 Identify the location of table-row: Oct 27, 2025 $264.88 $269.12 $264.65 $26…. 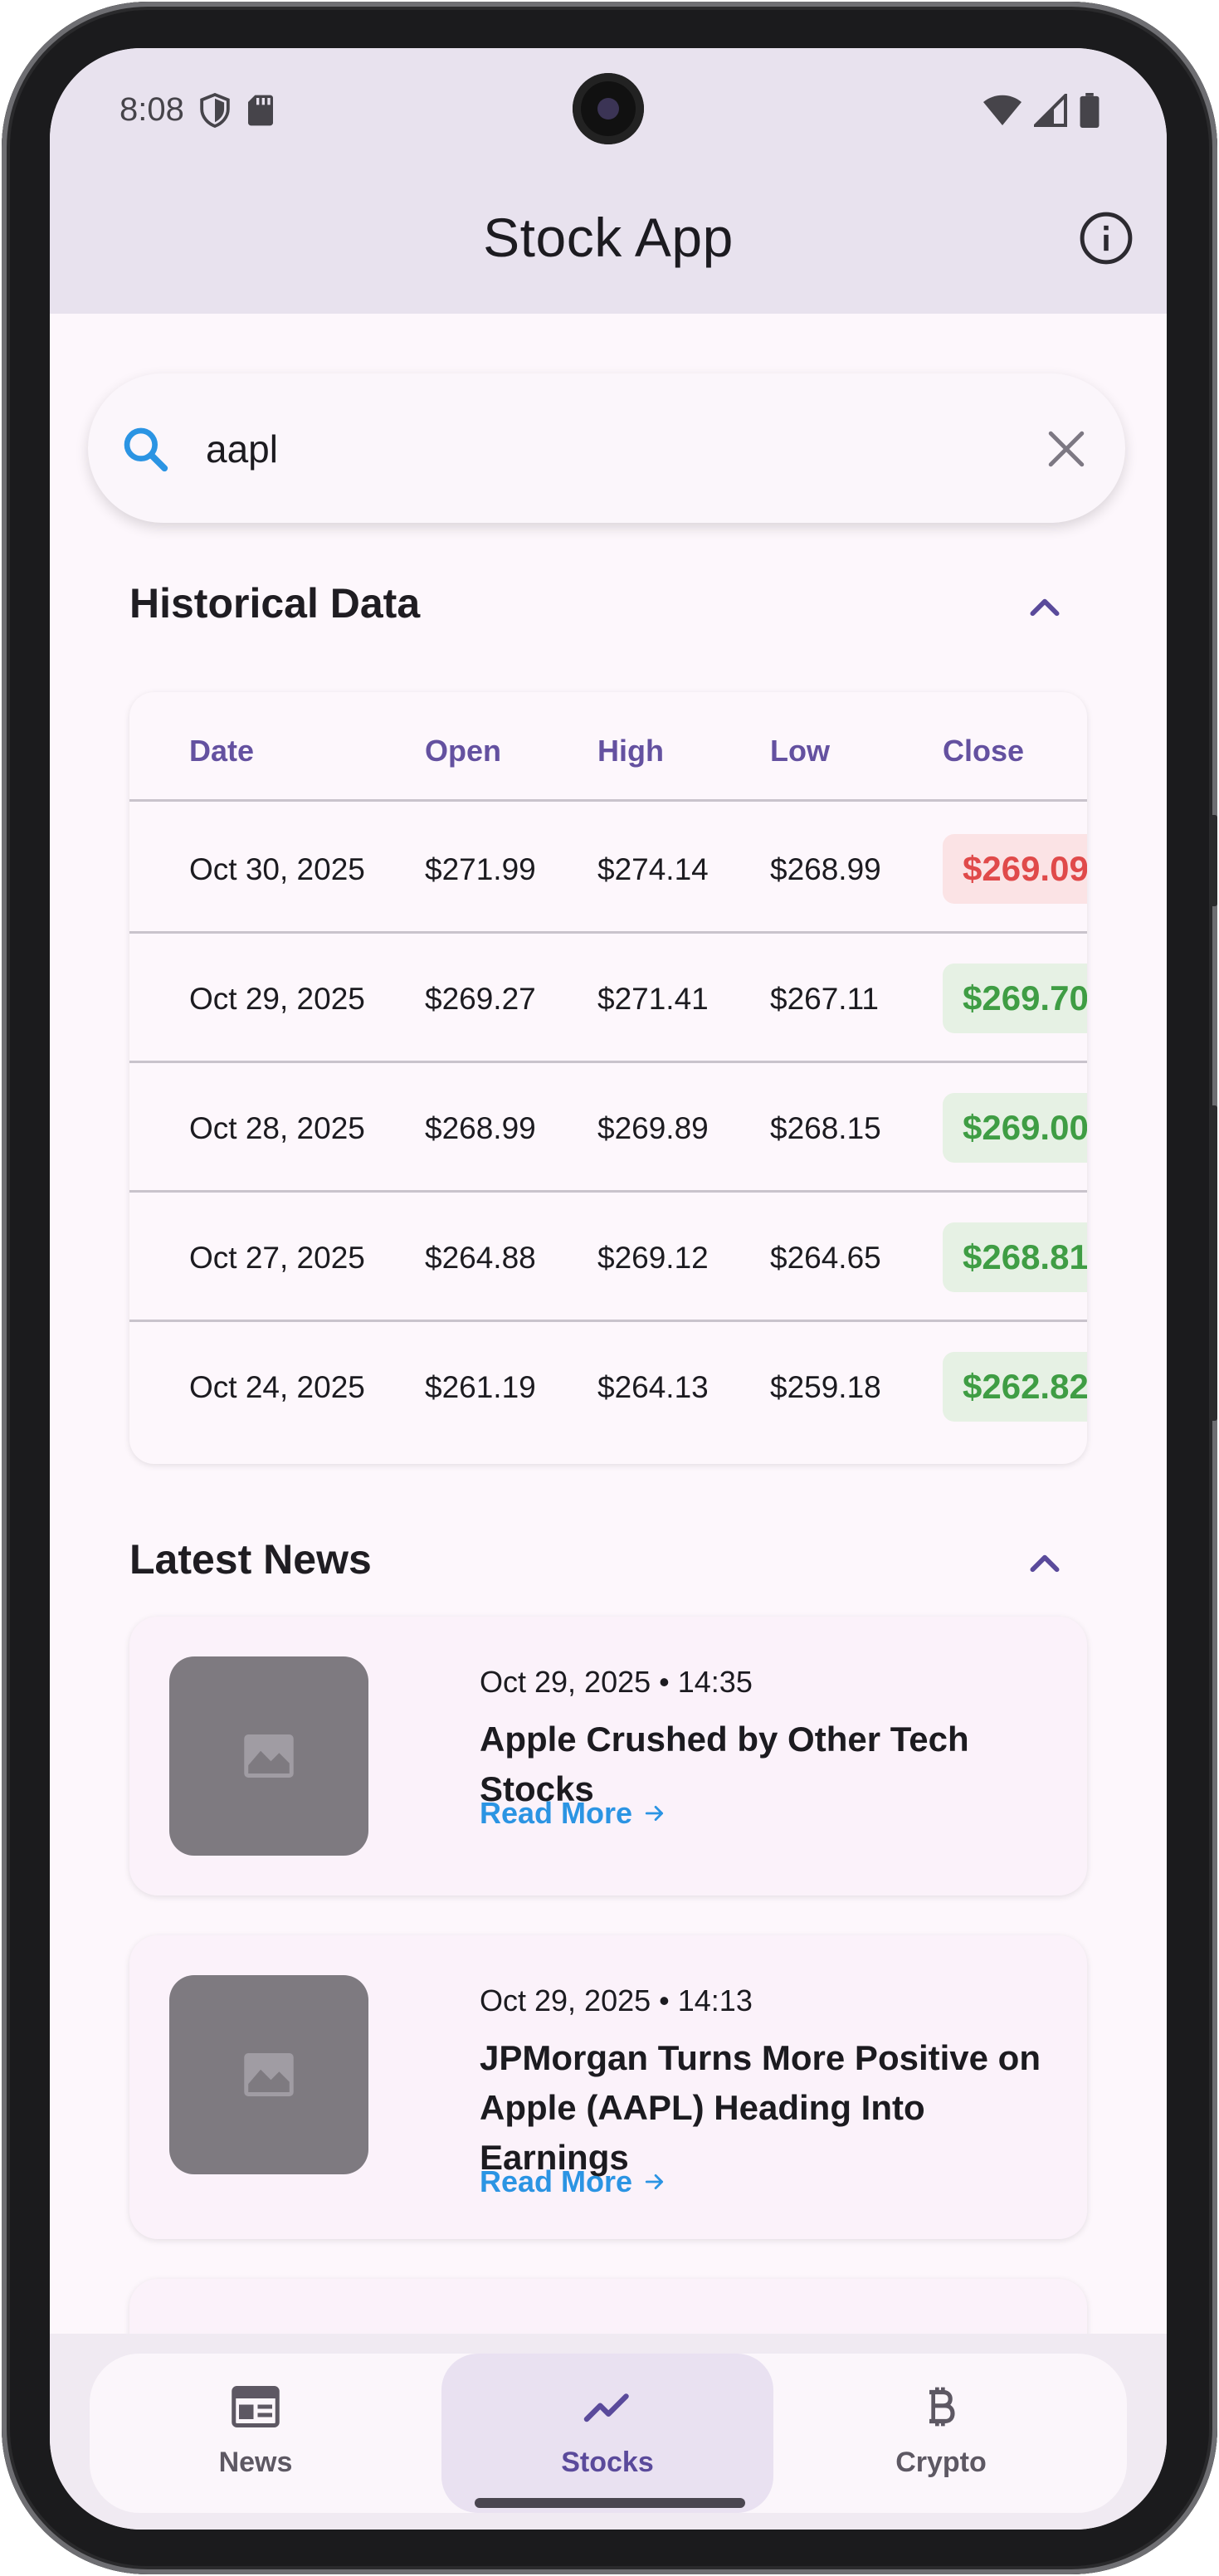
(608, 1258).